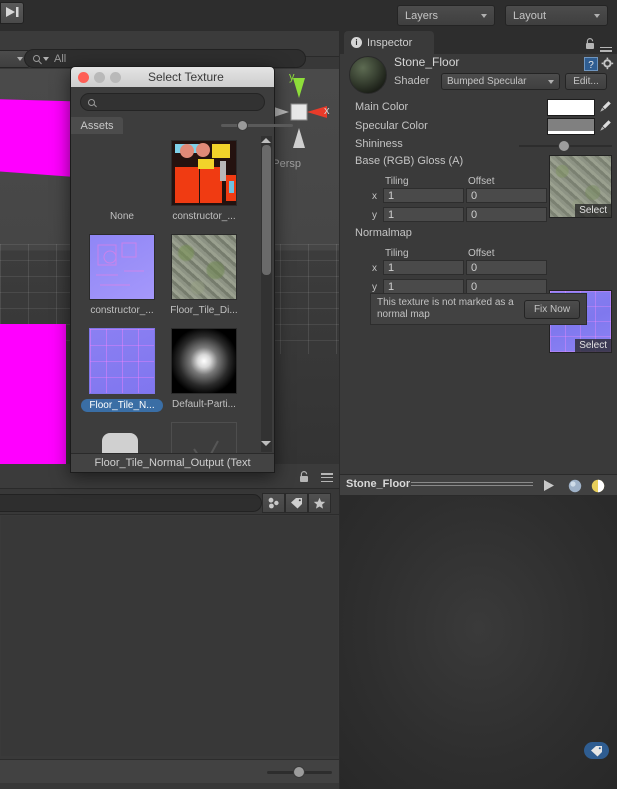 The width and height of the screenshot is (617, 789). What do you see at coordinates (423, 214) in the screenshot?
I see `base-tiling-y-field: 1` at bounding box center [423, 214].